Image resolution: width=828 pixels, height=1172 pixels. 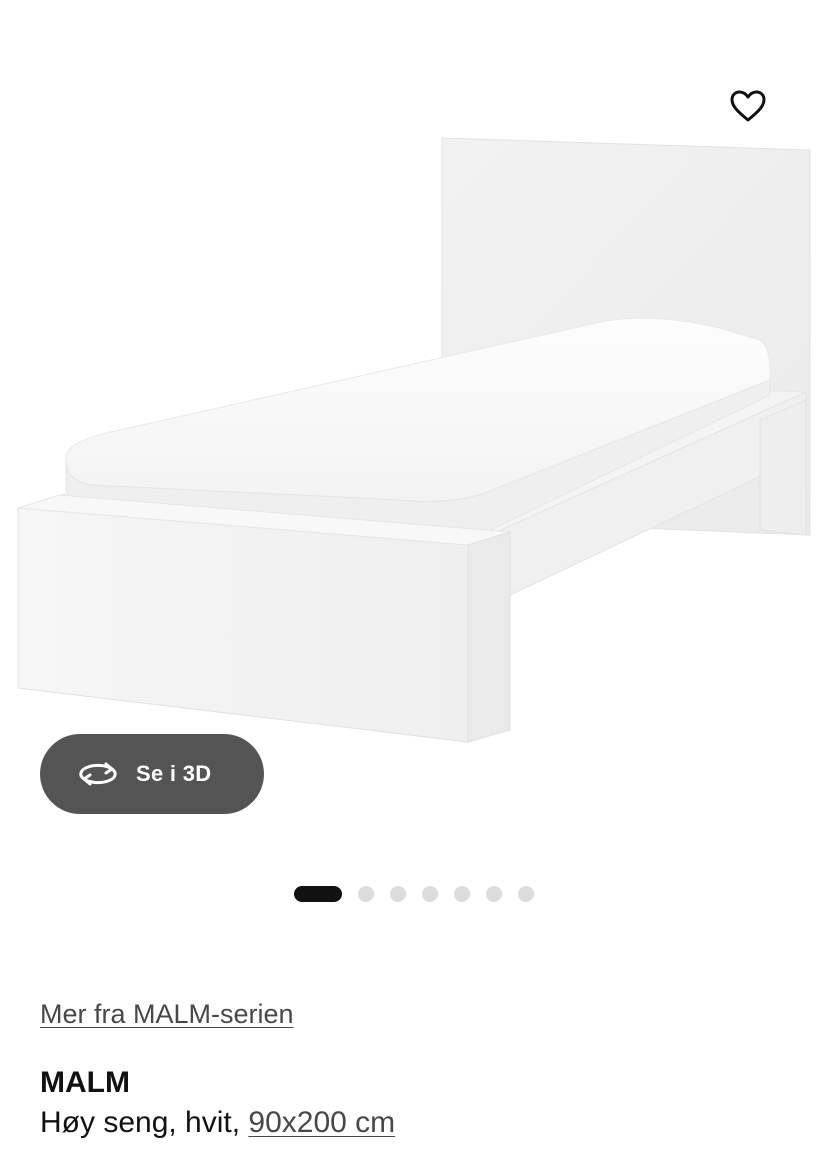 What do you see at coordinates (85, 1082) in the screenshot?
I see `product-name: MALM` at bounding box center [85, 1082].